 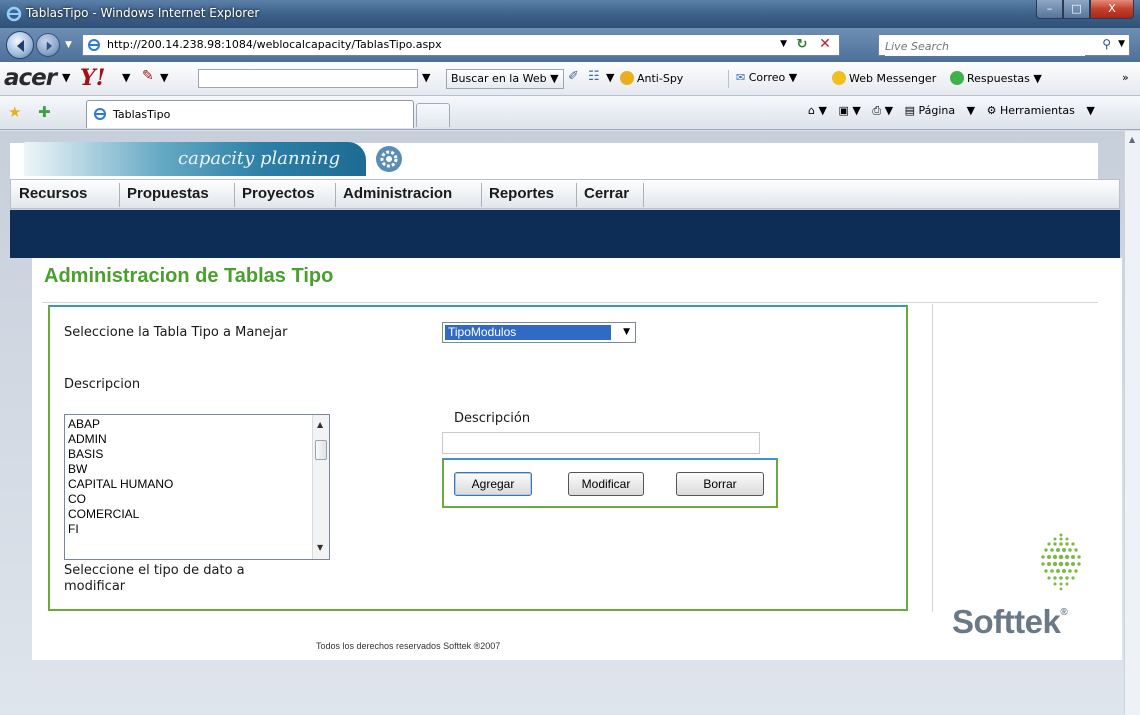 What do you see at coordinates (92, 78) in the screenshot?
I see `yahoo-logo: Y!` at bounding box center [92, 78].